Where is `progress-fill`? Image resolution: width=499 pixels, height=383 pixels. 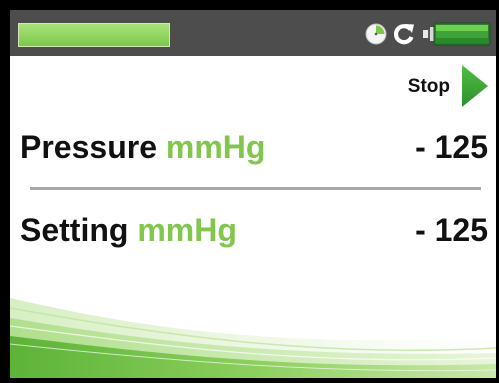
progress-fill is located at coordinates (94, 35).